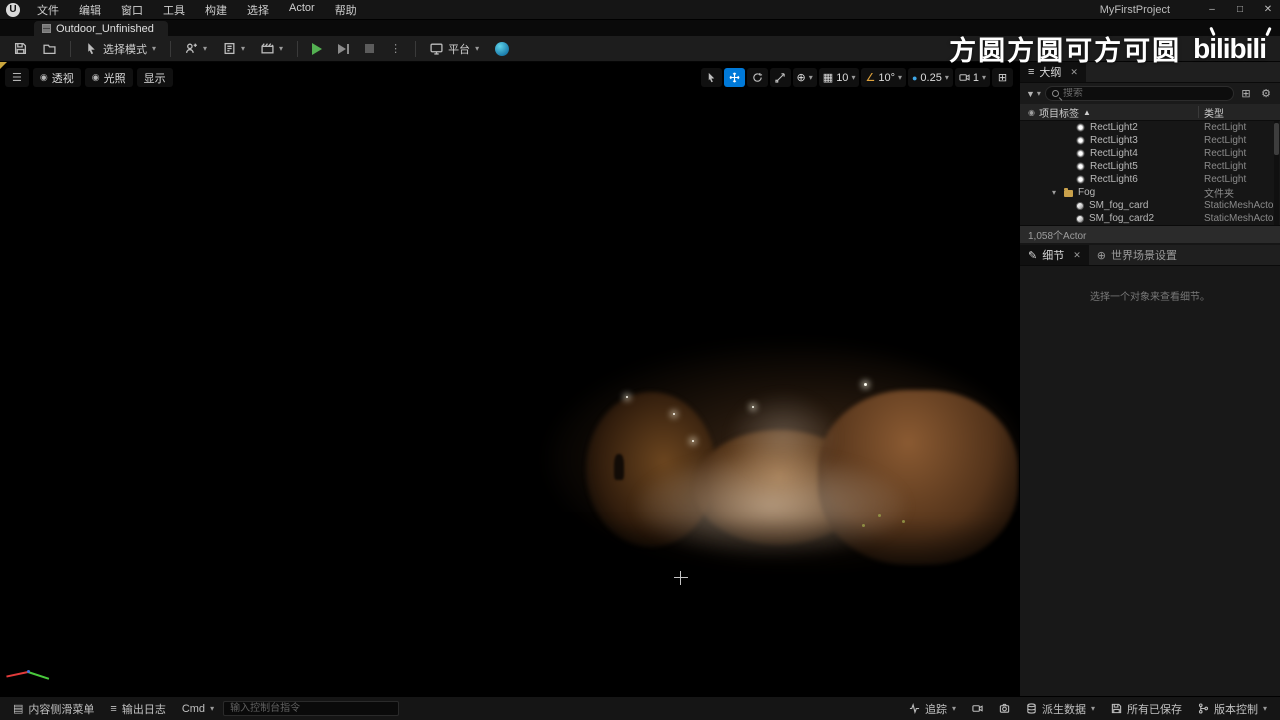 This screenshot has height=720, width=1280. Describe the element at coordinates (1031, 112) in the screenshot. I see `visibility-eye-icon: ◉` at that location.